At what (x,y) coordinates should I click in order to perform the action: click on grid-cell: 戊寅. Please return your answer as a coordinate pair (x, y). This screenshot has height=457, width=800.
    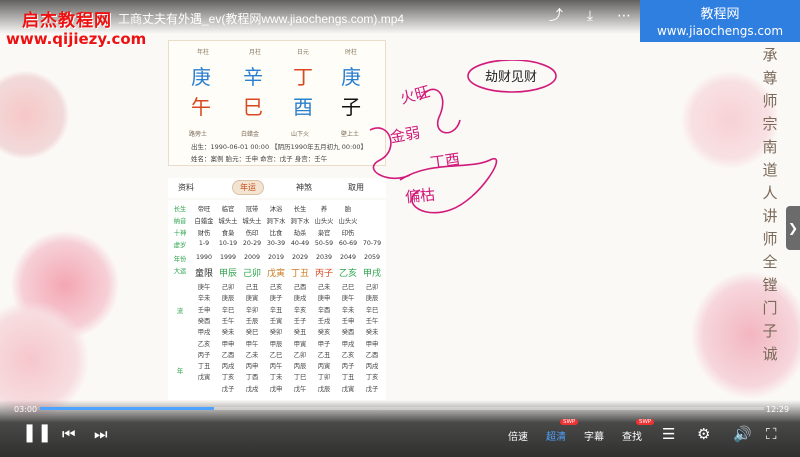
    Looking at the image, I should click on (204, 378).